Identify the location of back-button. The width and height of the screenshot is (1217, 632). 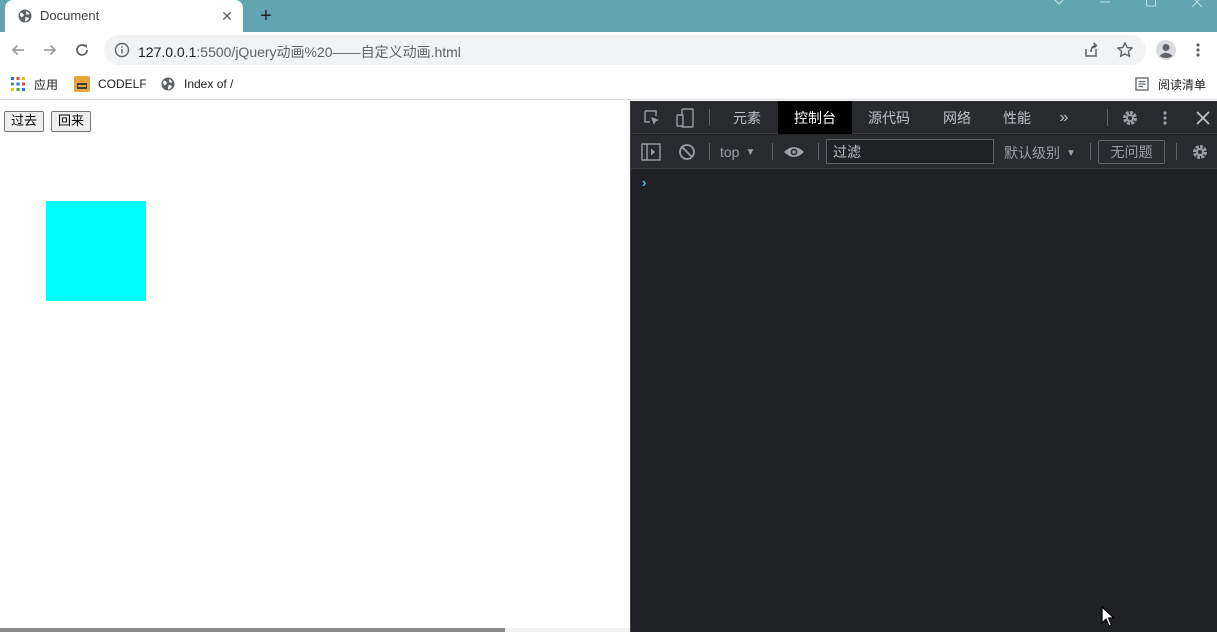
(18, 50).